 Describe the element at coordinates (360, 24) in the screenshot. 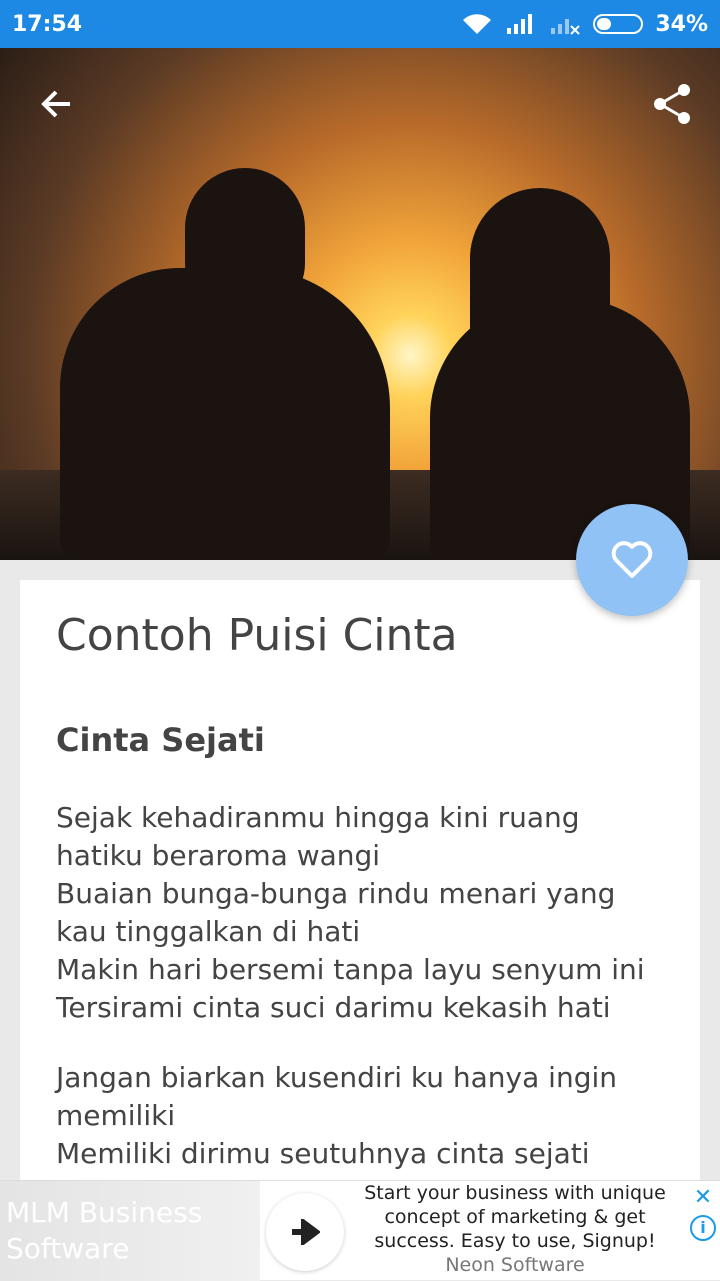

I see `status-bar: 17:54 34%` at that location.